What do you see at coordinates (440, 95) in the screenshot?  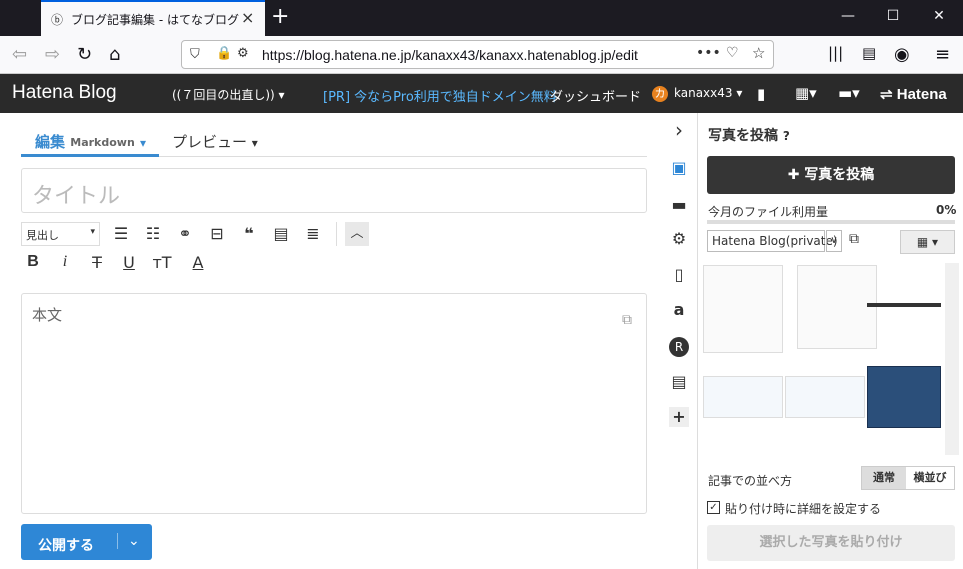 I see `promo-link: [PR] 今ならPro利用で独自ドメイン無料` at bounding box center [440, 95].